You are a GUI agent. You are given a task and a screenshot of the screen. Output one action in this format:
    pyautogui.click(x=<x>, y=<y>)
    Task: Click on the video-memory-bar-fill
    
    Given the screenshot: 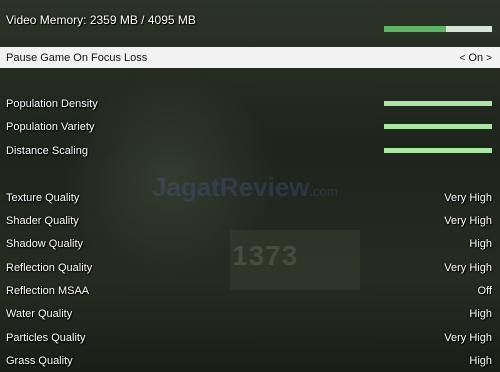 What is the action you would take?
    pyautogui.click(x=415, y=29)
    